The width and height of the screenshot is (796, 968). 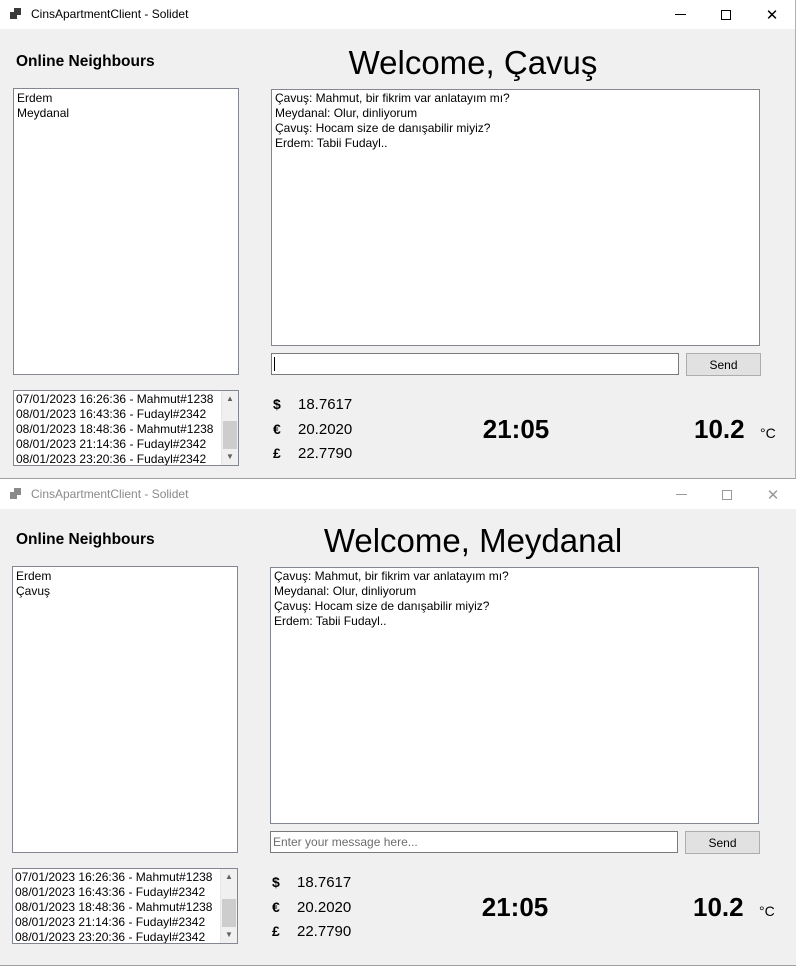 What do you see at coordinates (127, 113) in the screenshot?
I see `neighbour-item: Meydanal` at bounding box center [127, 113].